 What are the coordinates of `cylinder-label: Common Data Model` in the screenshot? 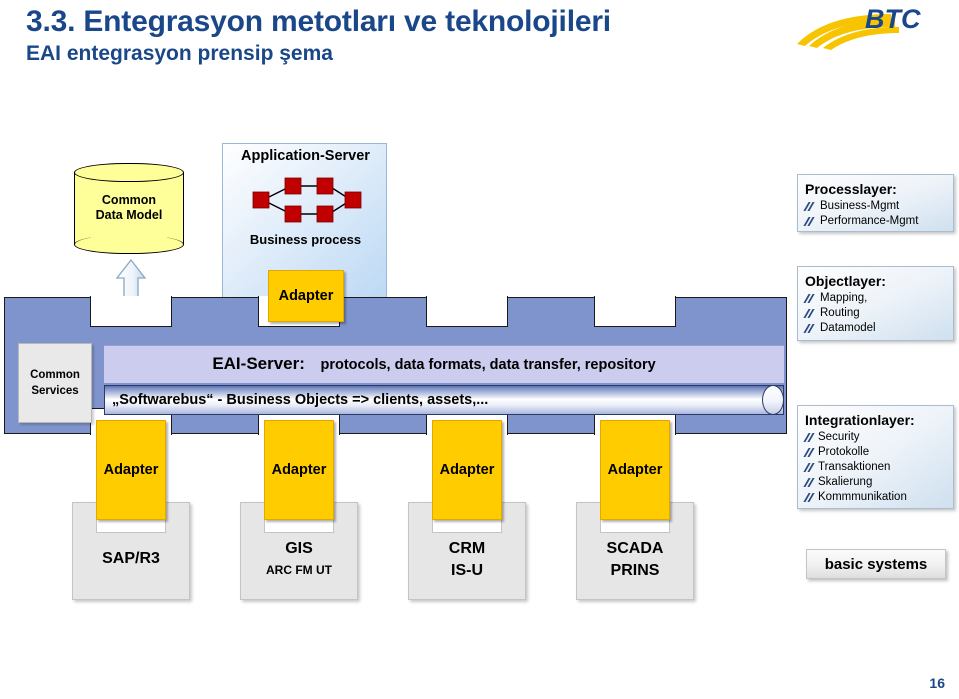 It's located at (129, 208).